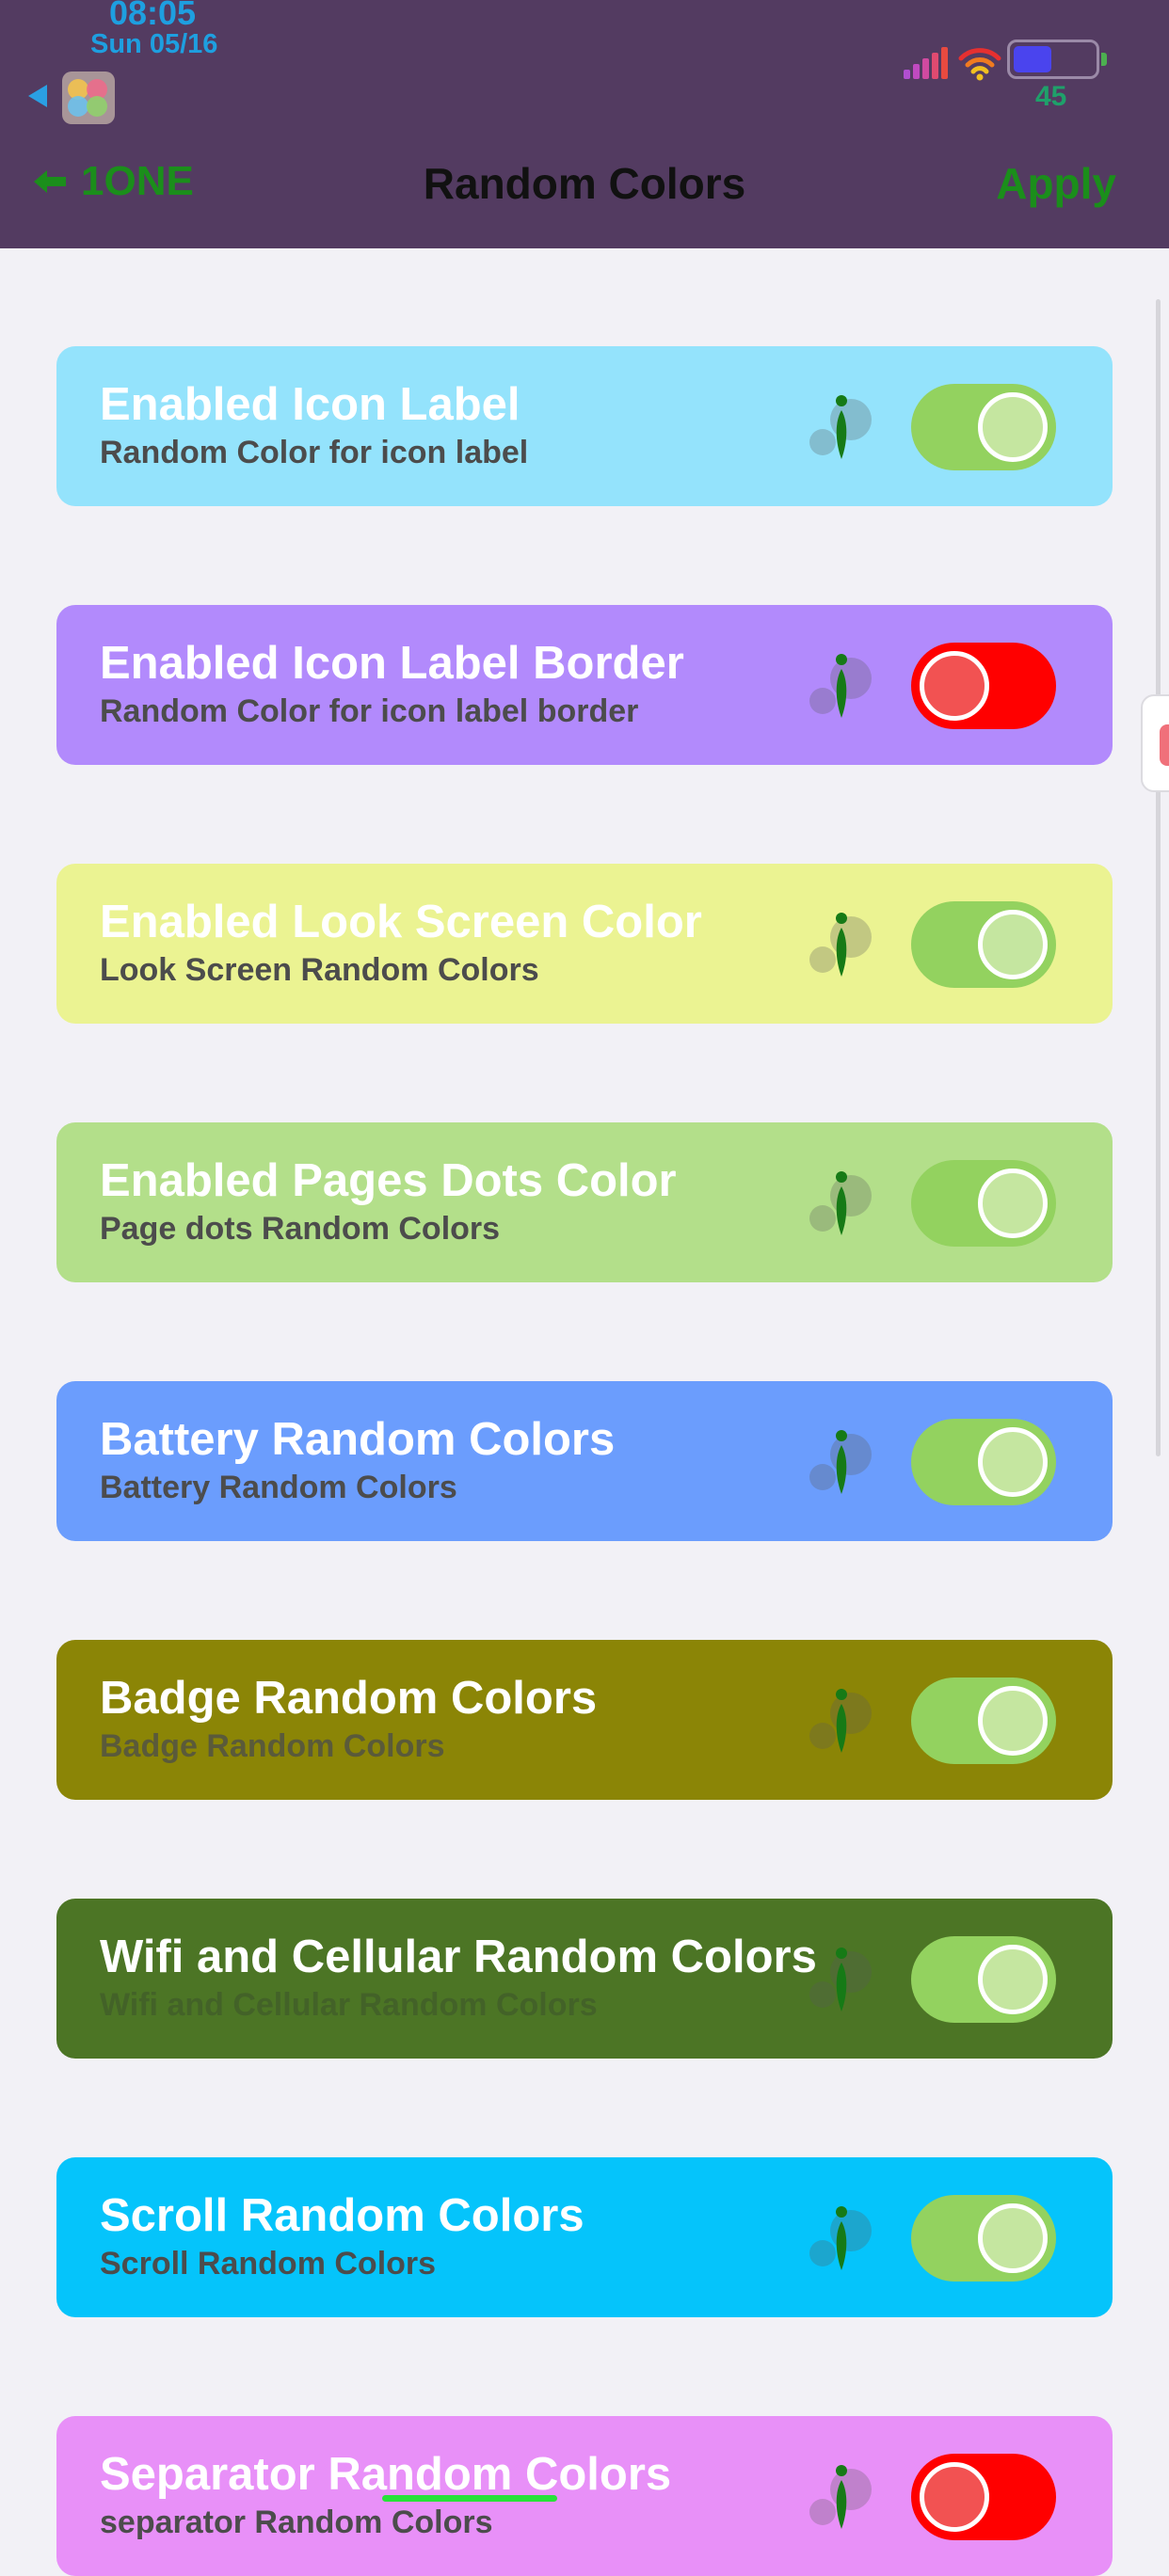 This screenshot has height=2576, width=1169. Describe the element at coordinates (388, 1180) in the screenshot. I see `setting-title: Enabled Pages Dots Color` at that location.